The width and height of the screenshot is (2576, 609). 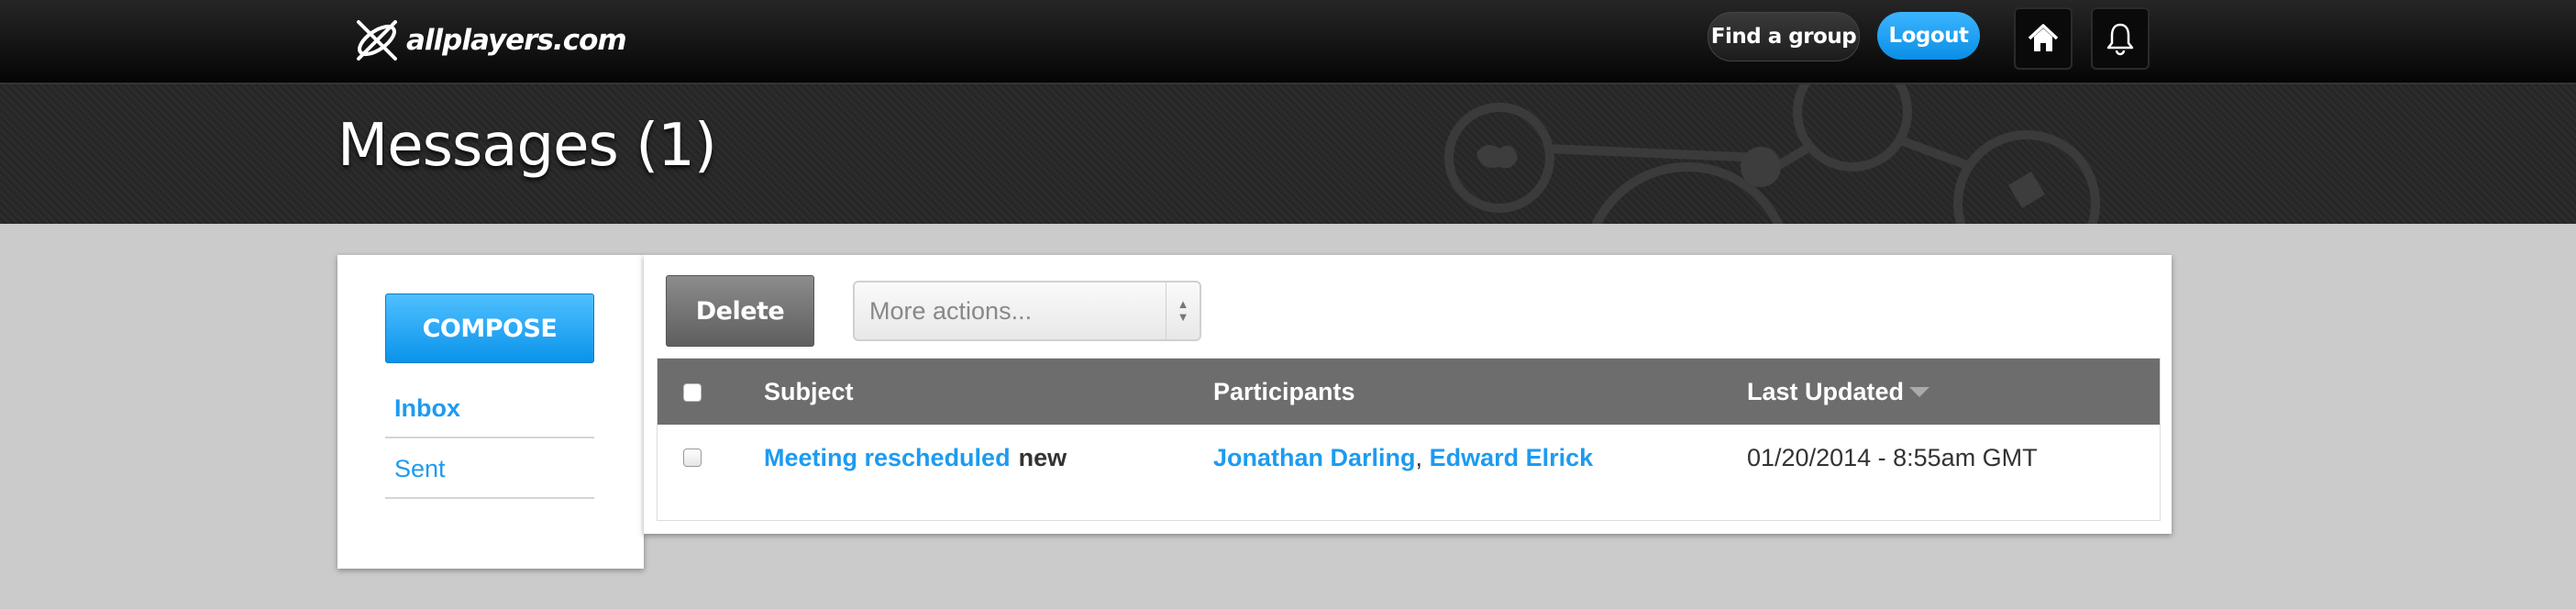 I want to click on logo-icon, so click(x=377, y=40).